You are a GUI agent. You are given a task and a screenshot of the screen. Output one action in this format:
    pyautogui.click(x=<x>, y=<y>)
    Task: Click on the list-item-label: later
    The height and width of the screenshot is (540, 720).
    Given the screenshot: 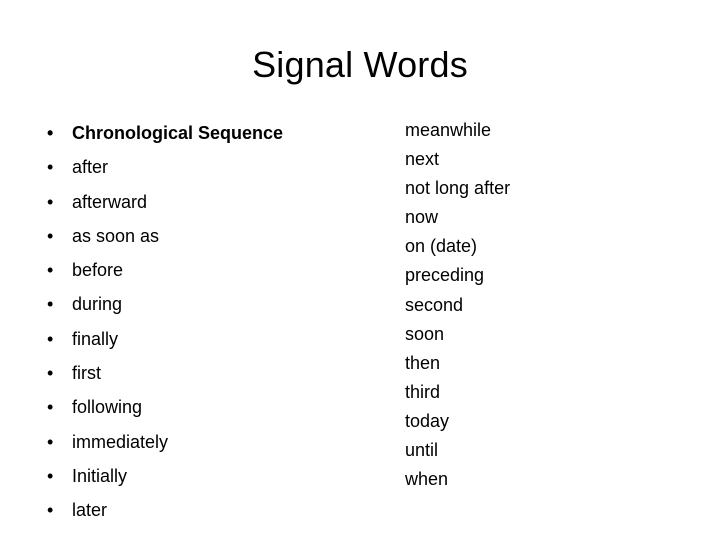 What is the action you would take?
    pyautogui.click(x=90, y=510)
    